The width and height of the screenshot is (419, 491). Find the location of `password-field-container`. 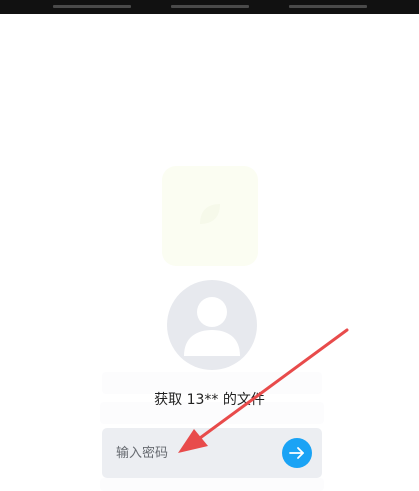

password-field-container is located at coordinates (212, 453).